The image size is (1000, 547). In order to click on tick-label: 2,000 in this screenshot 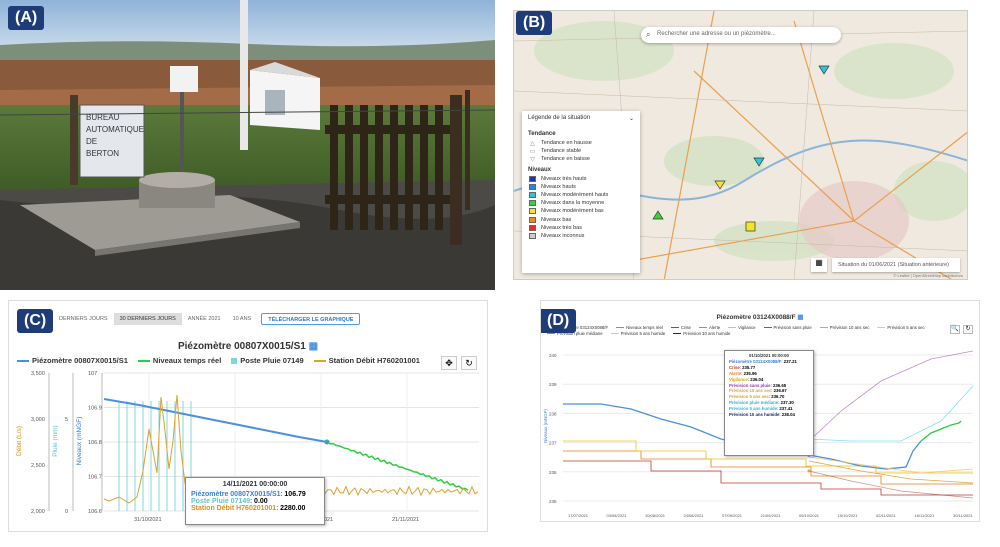, I will do `click(38, 512)`.